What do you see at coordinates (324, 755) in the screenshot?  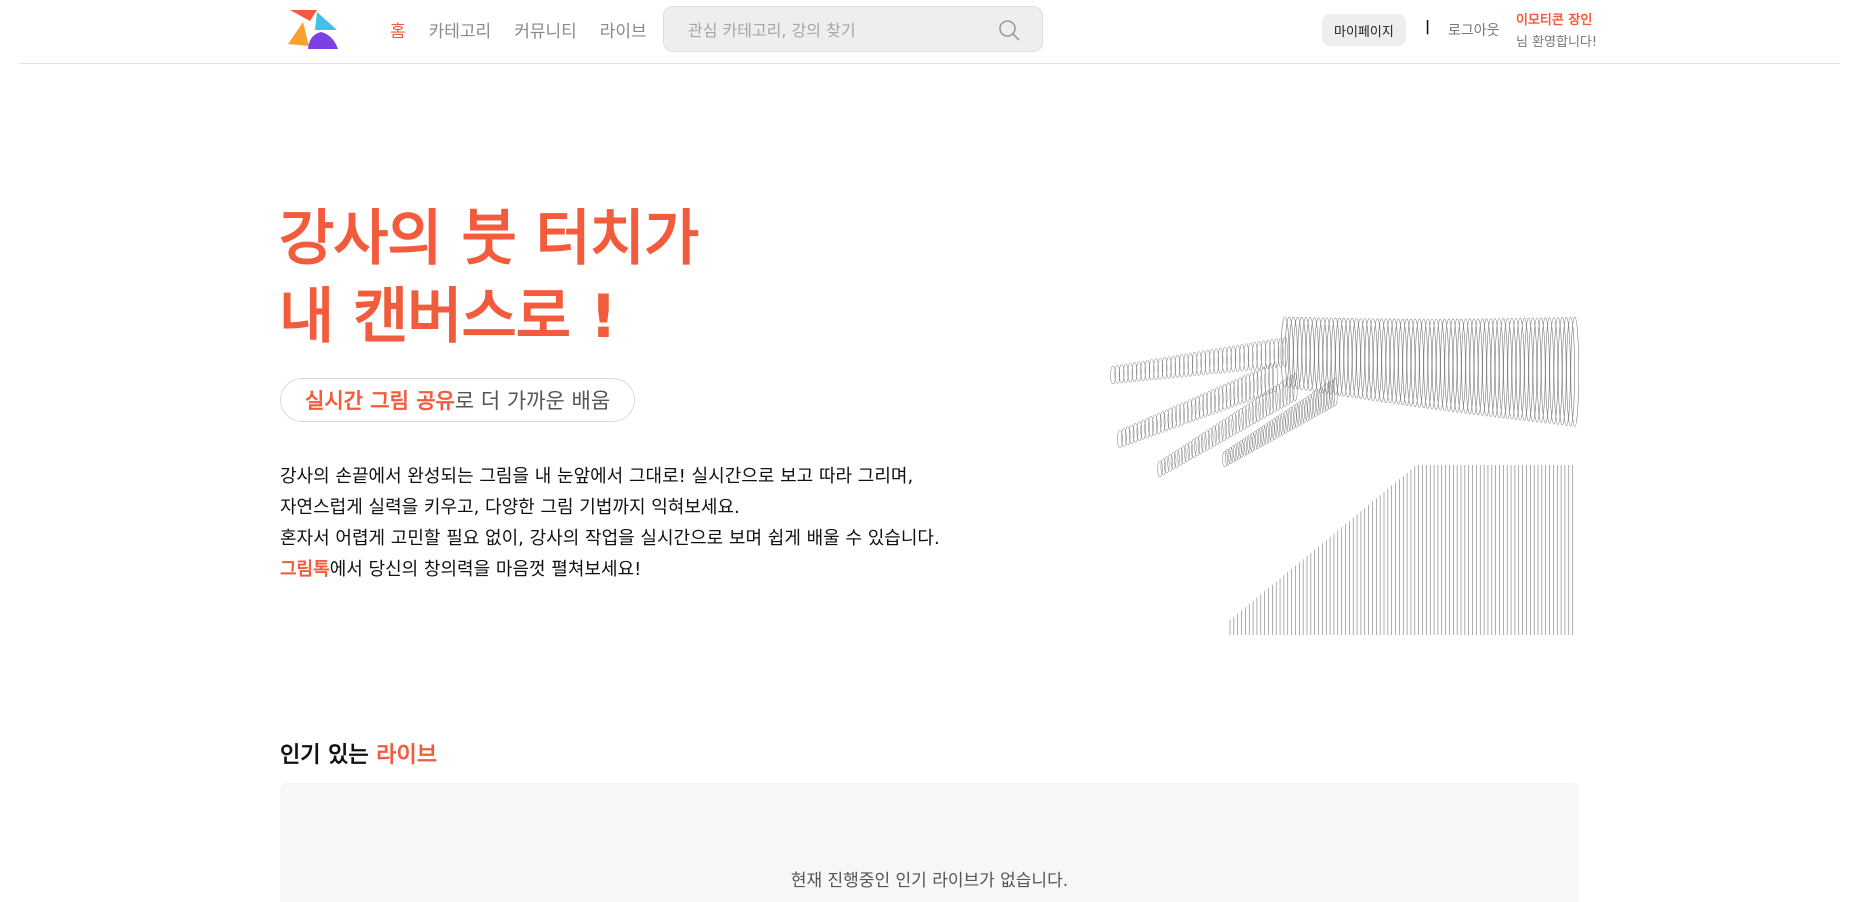 I see `section-title-prefix: 인기 있는` at bounding box center [324, 755].